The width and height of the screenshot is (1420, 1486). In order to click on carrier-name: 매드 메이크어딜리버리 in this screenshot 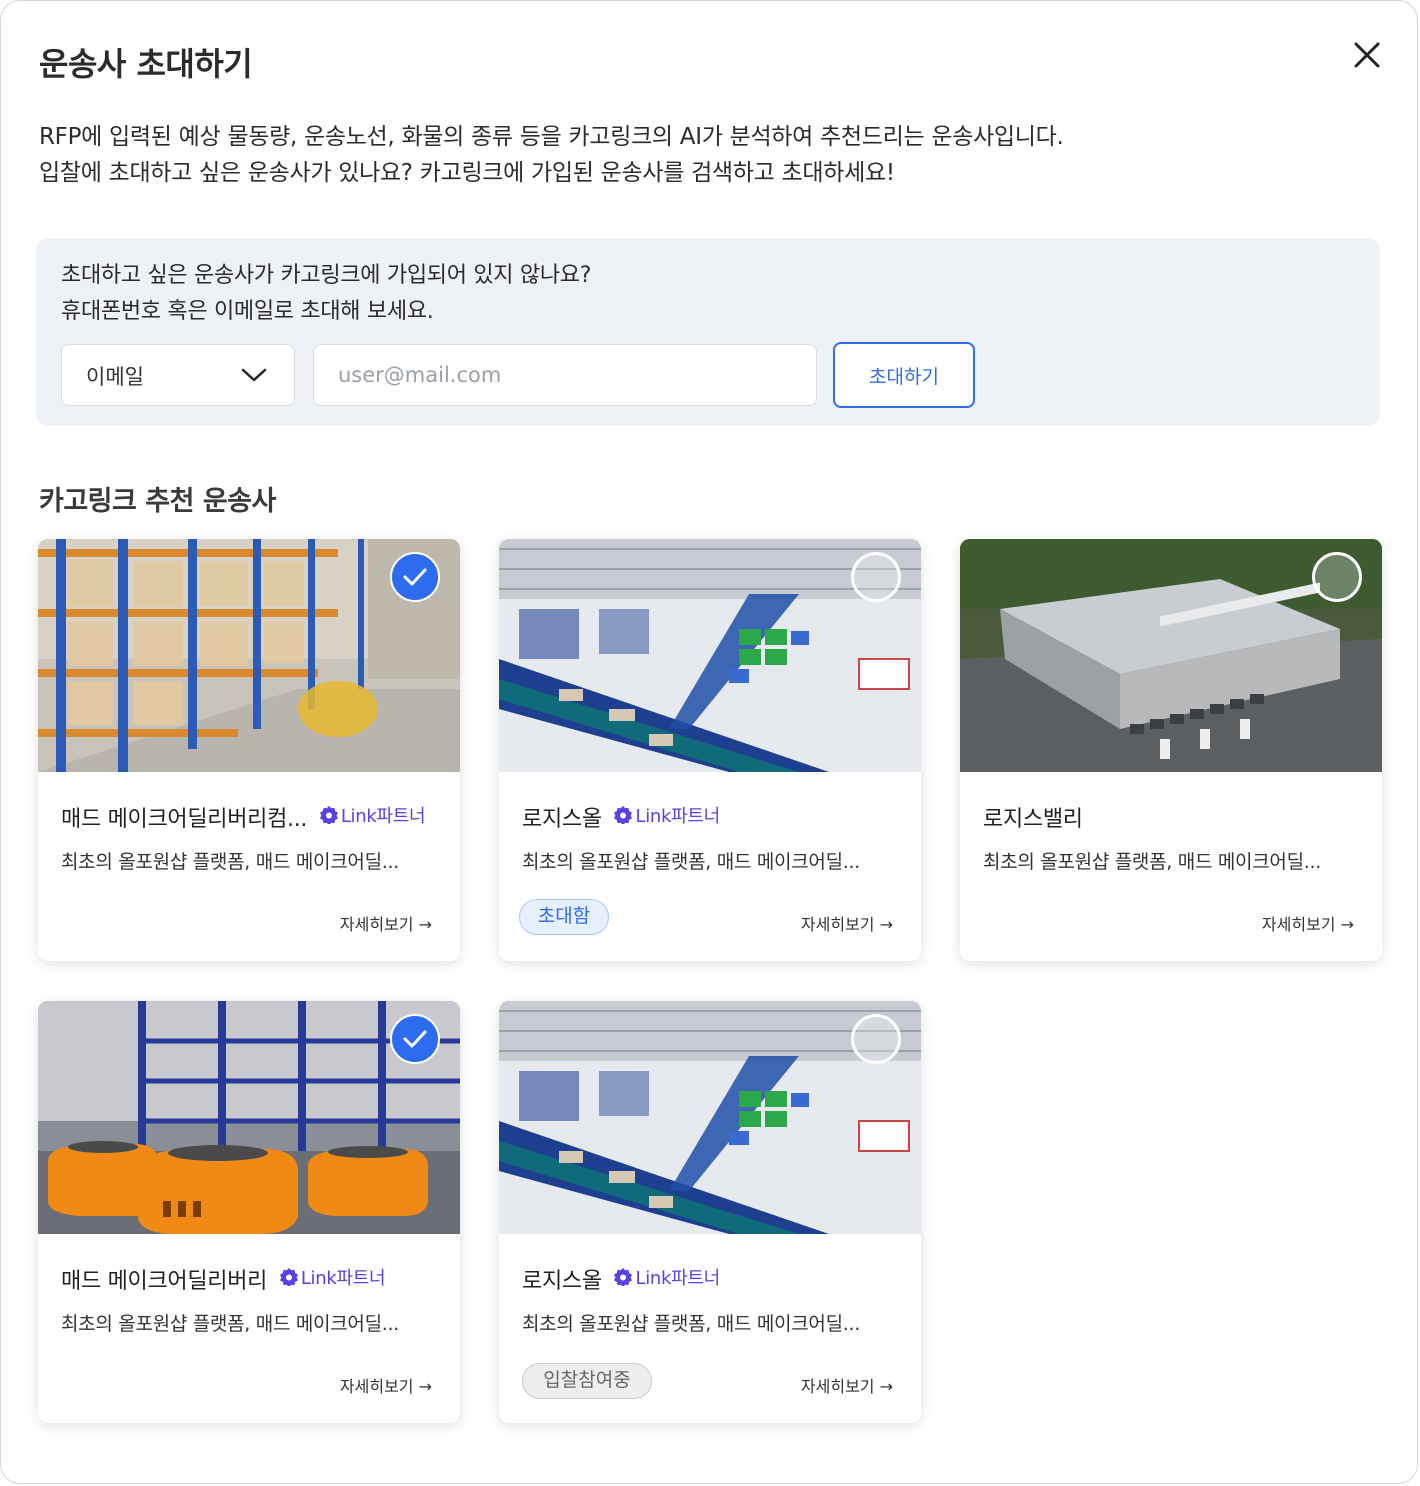, I will do `click(164, 1281)`.